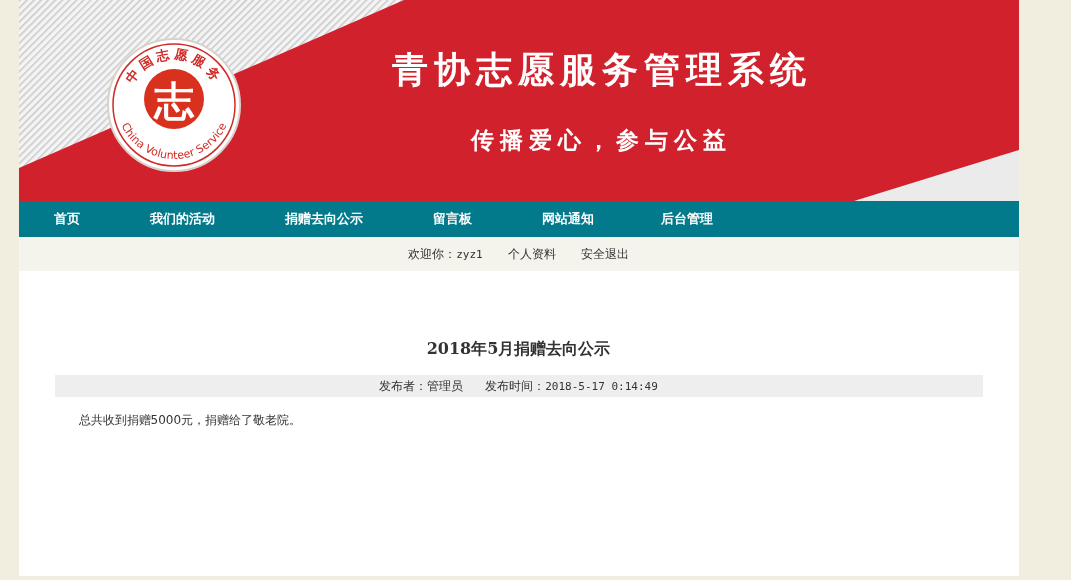 This screenshot has width=1071, height=580. Describe the element at coordinates (531, 254) in the screenshot. I see `user-link: 个人资料` at that location.